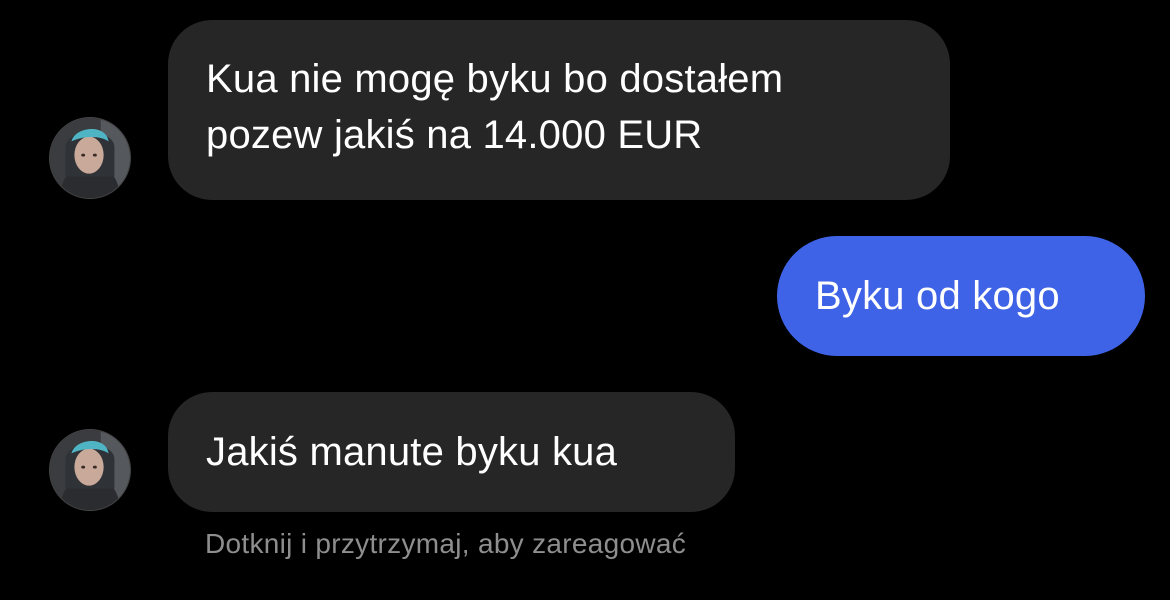 This screenshot has height=600, width=1170. What do you see at coordinates (412, 452) in the screenshot?
I see `message-text: Jakiś manute byku kua` at bounding box center [412, 452].